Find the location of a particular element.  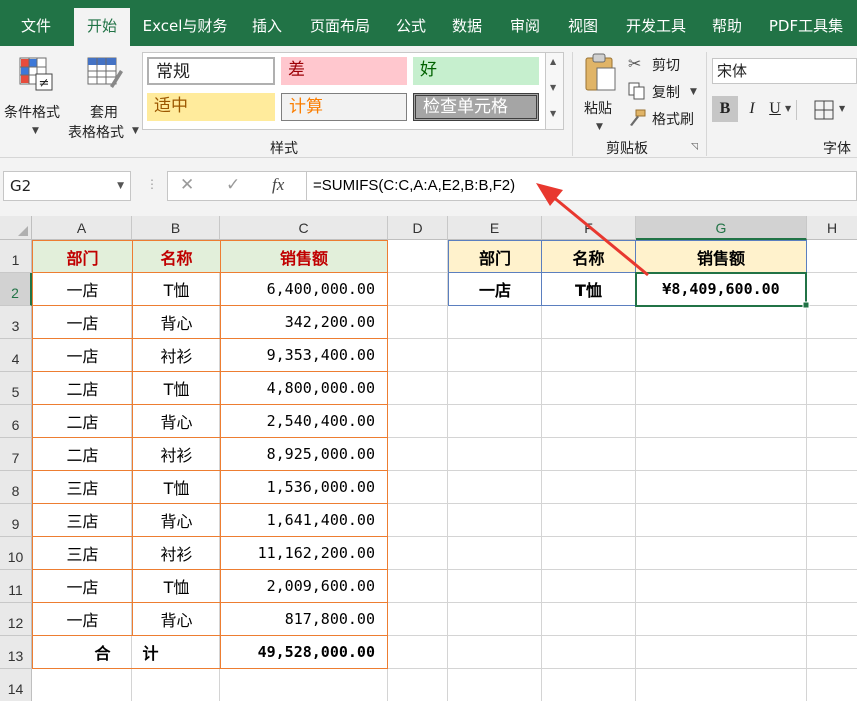

cell-b8: T恤 is located at coordinates (176, 487).